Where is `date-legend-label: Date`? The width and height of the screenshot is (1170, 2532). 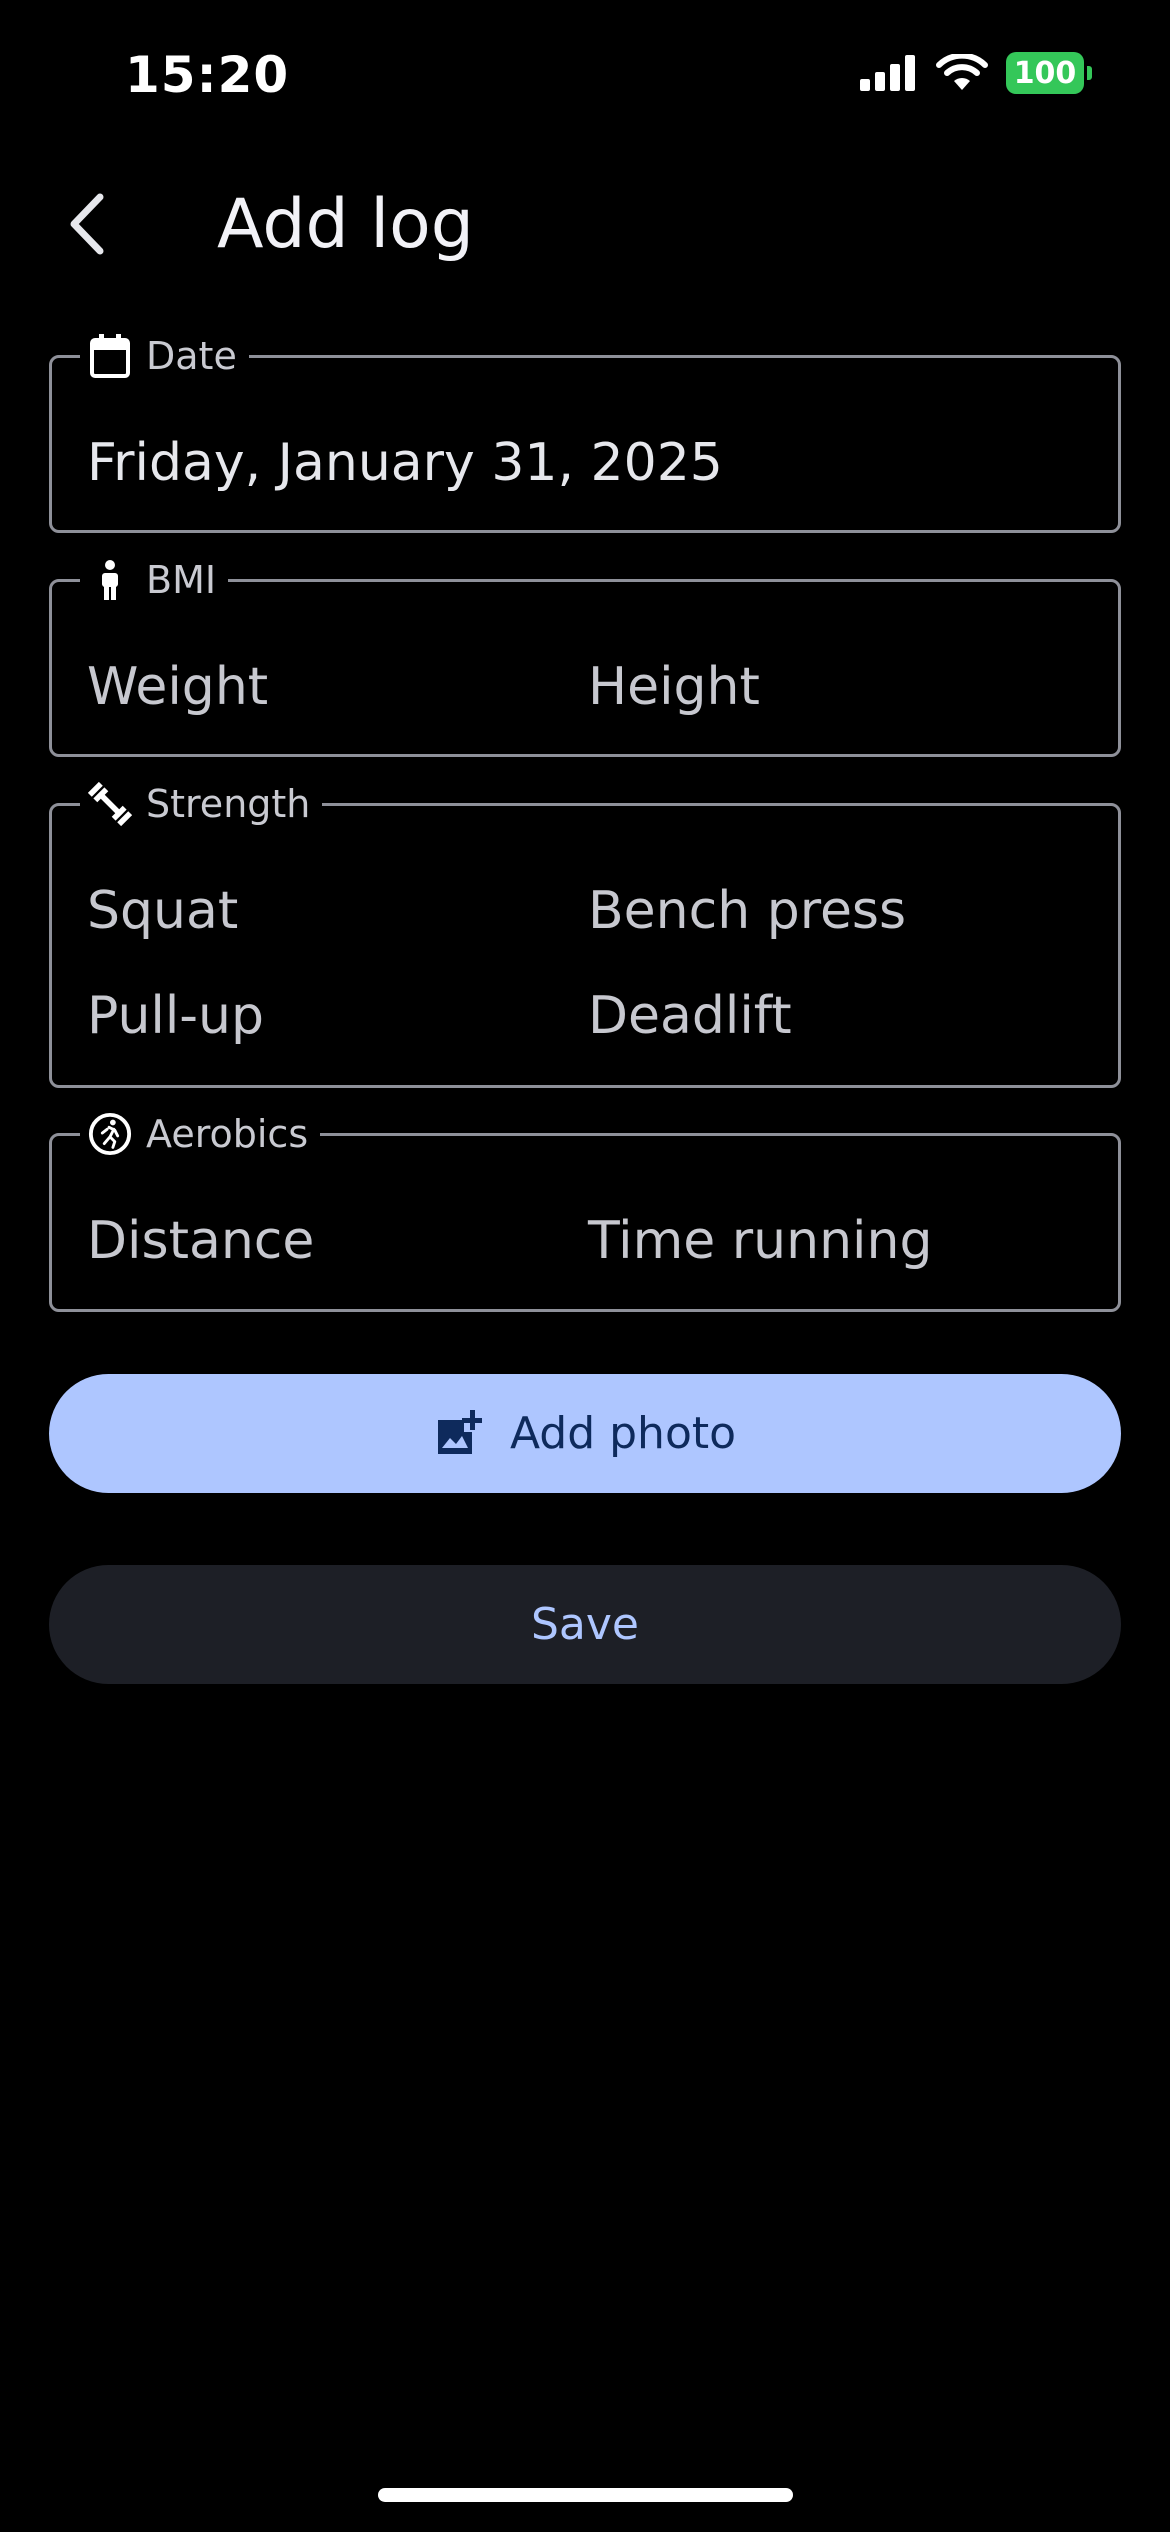
date-legend-label: Date is located at coordinates (191, 356).